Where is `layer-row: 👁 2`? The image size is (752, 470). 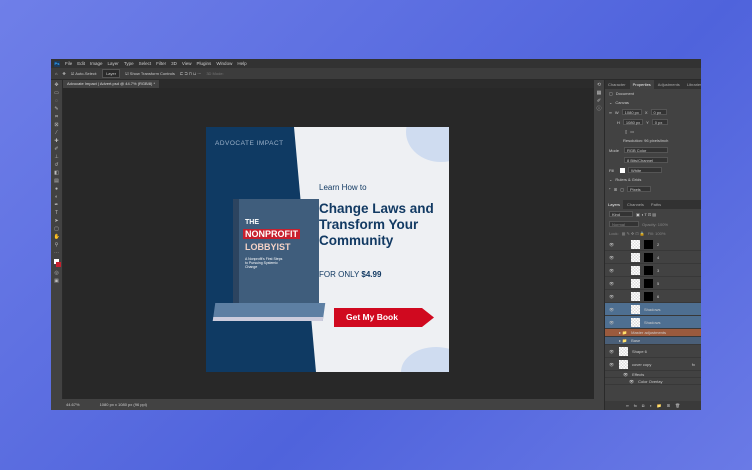
layer-row: 👁 2 is located at coordinates (653, 244).